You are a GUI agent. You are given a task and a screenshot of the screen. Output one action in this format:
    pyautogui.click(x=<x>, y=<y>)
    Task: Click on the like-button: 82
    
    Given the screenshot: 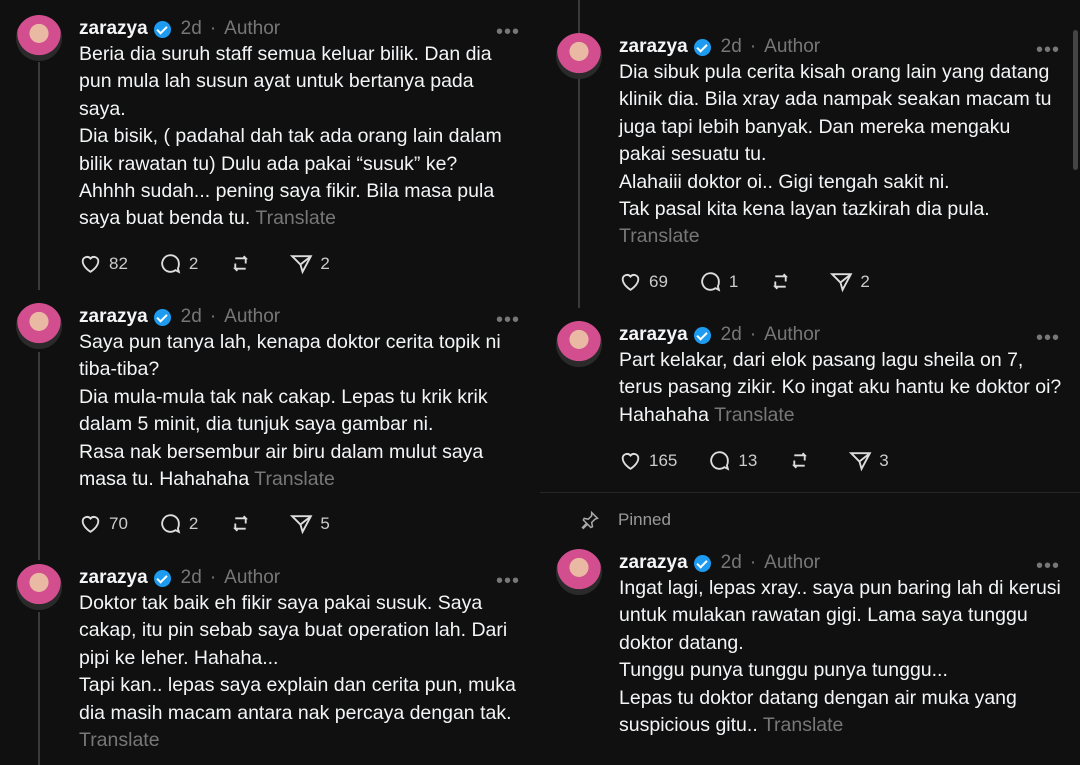 What is the action you would take?
    pyautogui.click(x=103, y=263)
    